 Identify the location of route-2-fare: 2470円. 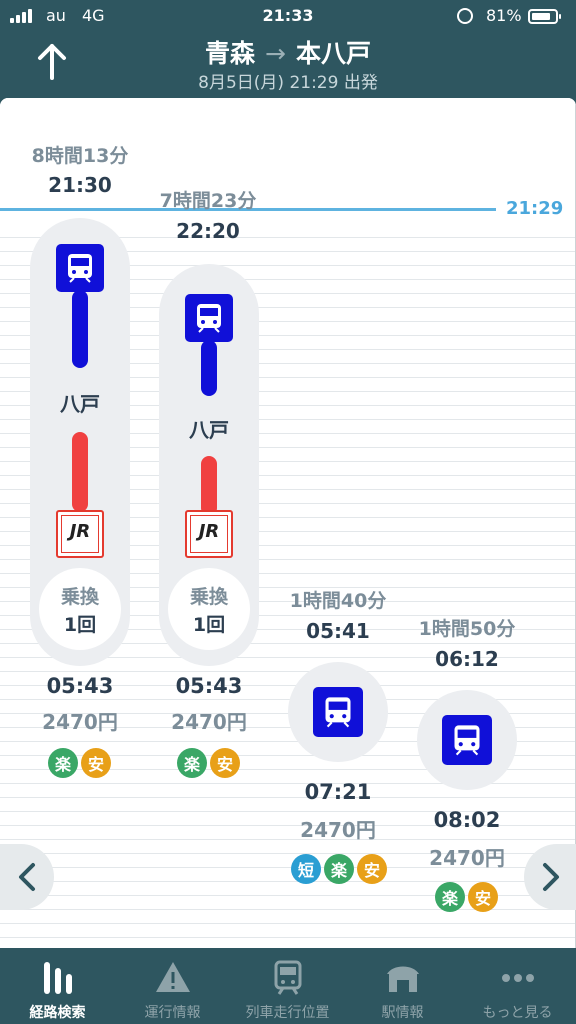
(209, 722).